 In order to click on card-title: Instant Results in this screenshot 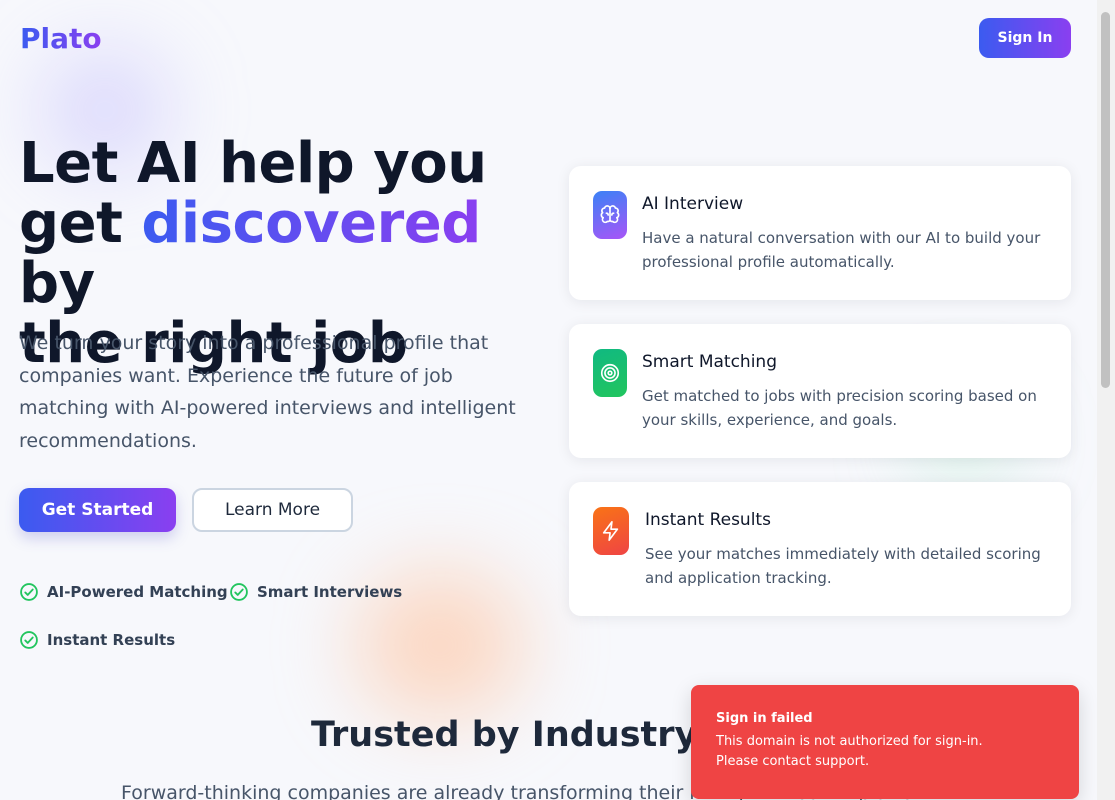, I will do `click(708, 520)`.